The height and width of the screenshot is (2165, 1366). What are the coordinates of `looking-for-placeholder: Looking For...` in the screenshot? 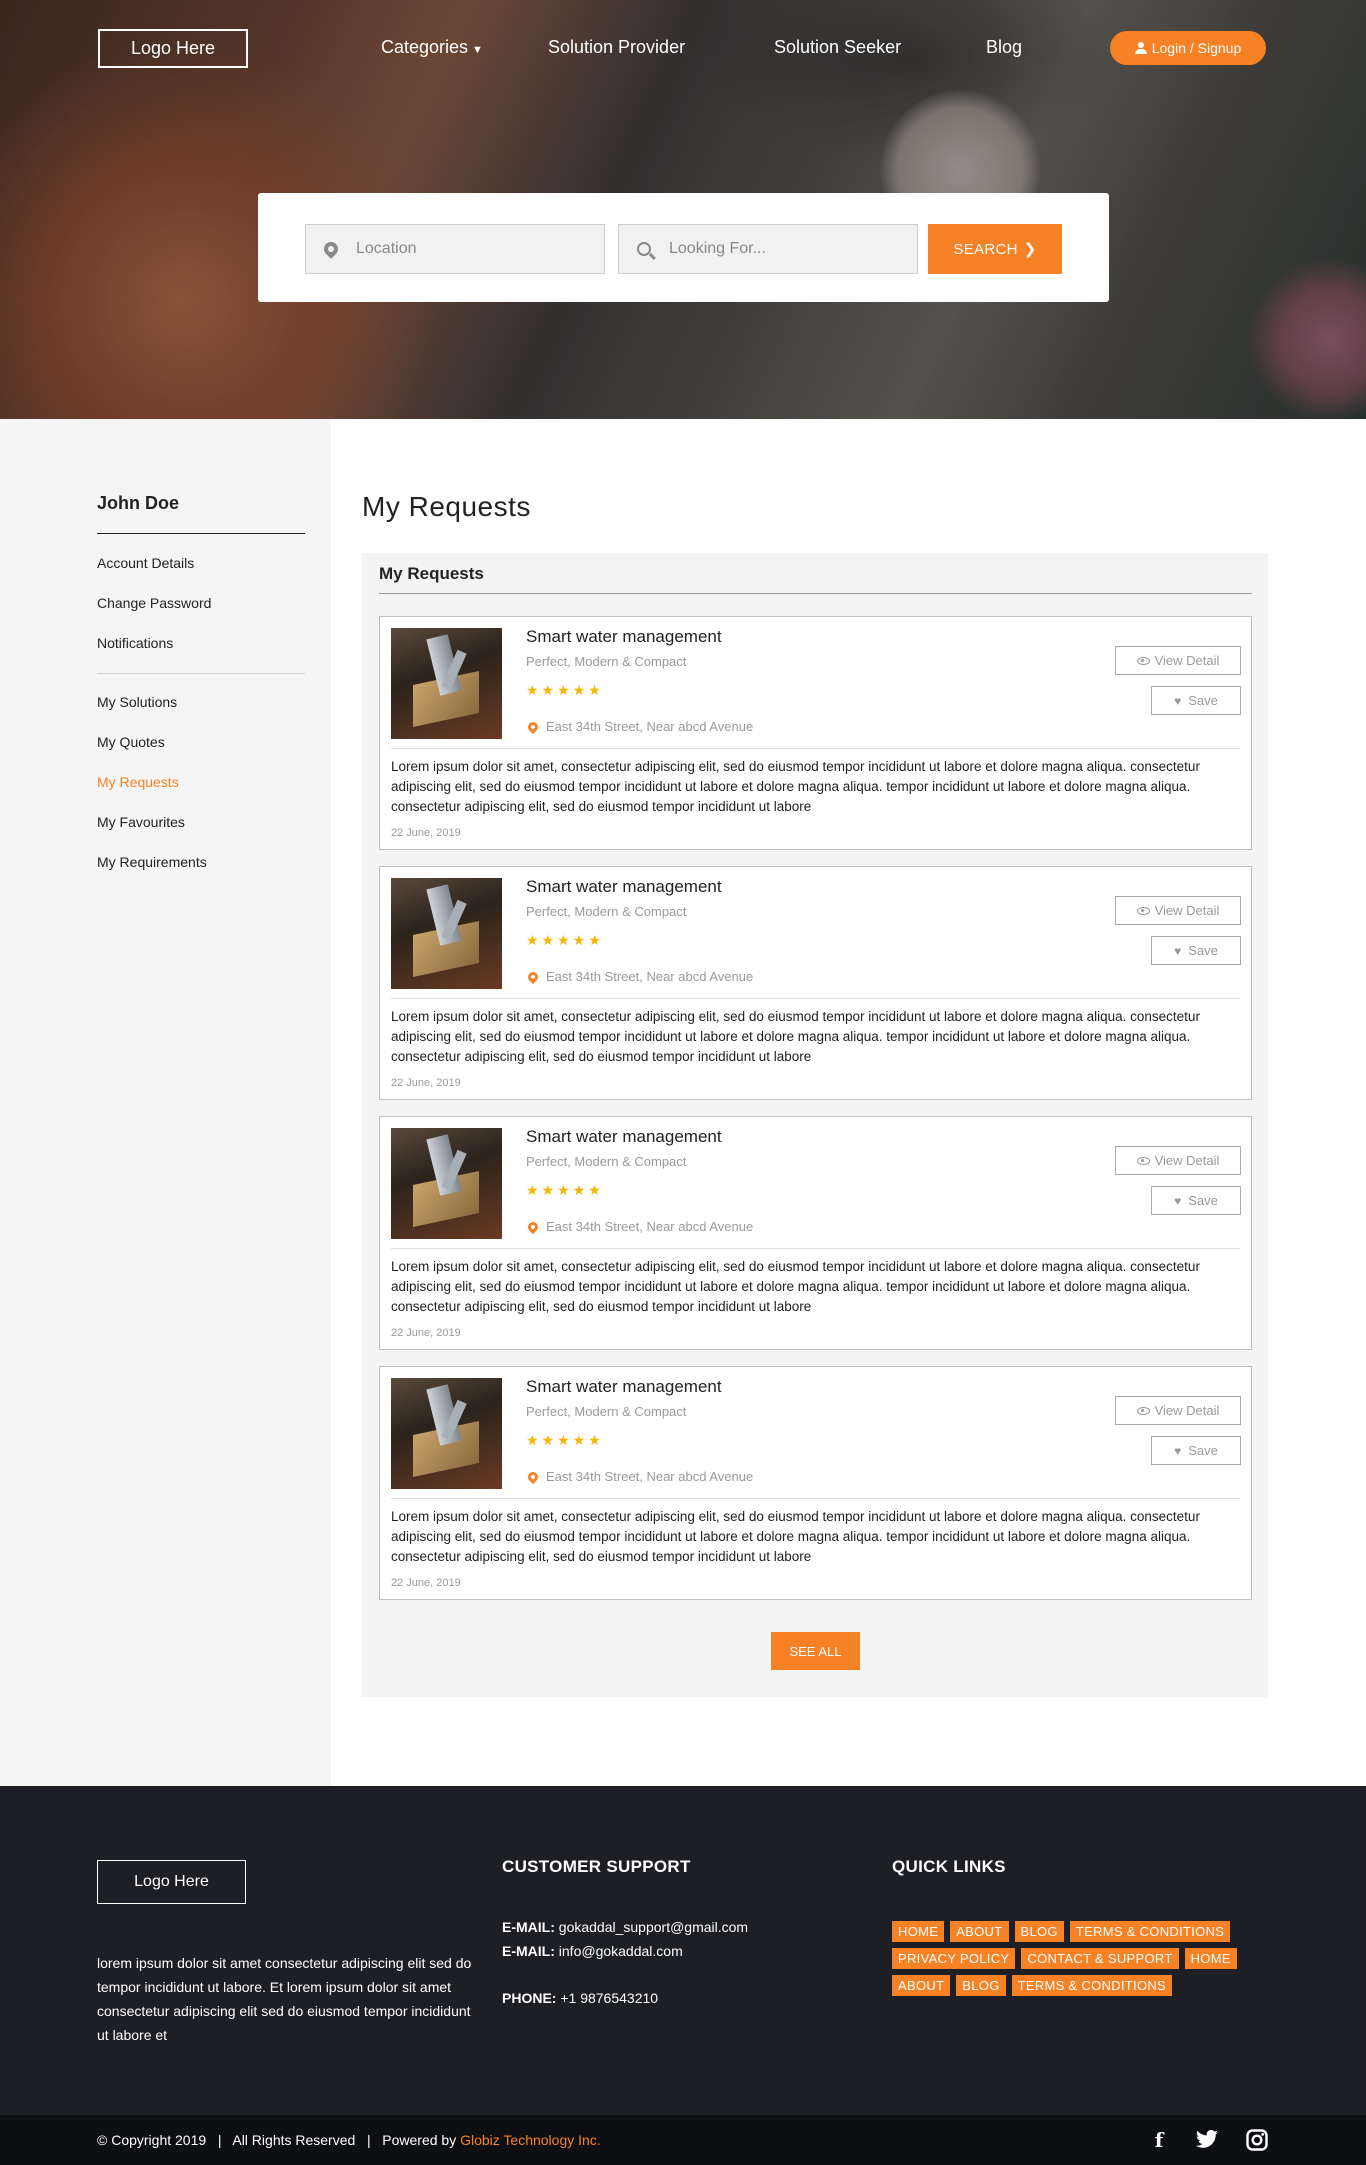 It's located at (717, 248).